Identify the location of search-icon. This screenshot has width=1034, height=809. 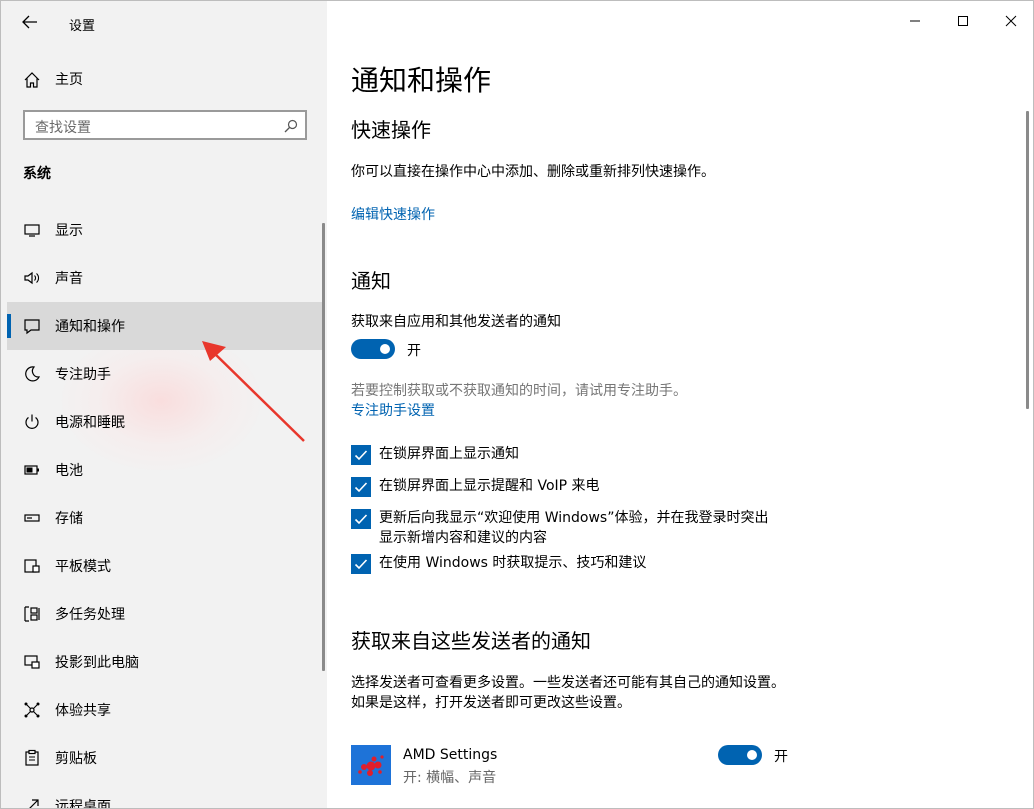
(291, 126).